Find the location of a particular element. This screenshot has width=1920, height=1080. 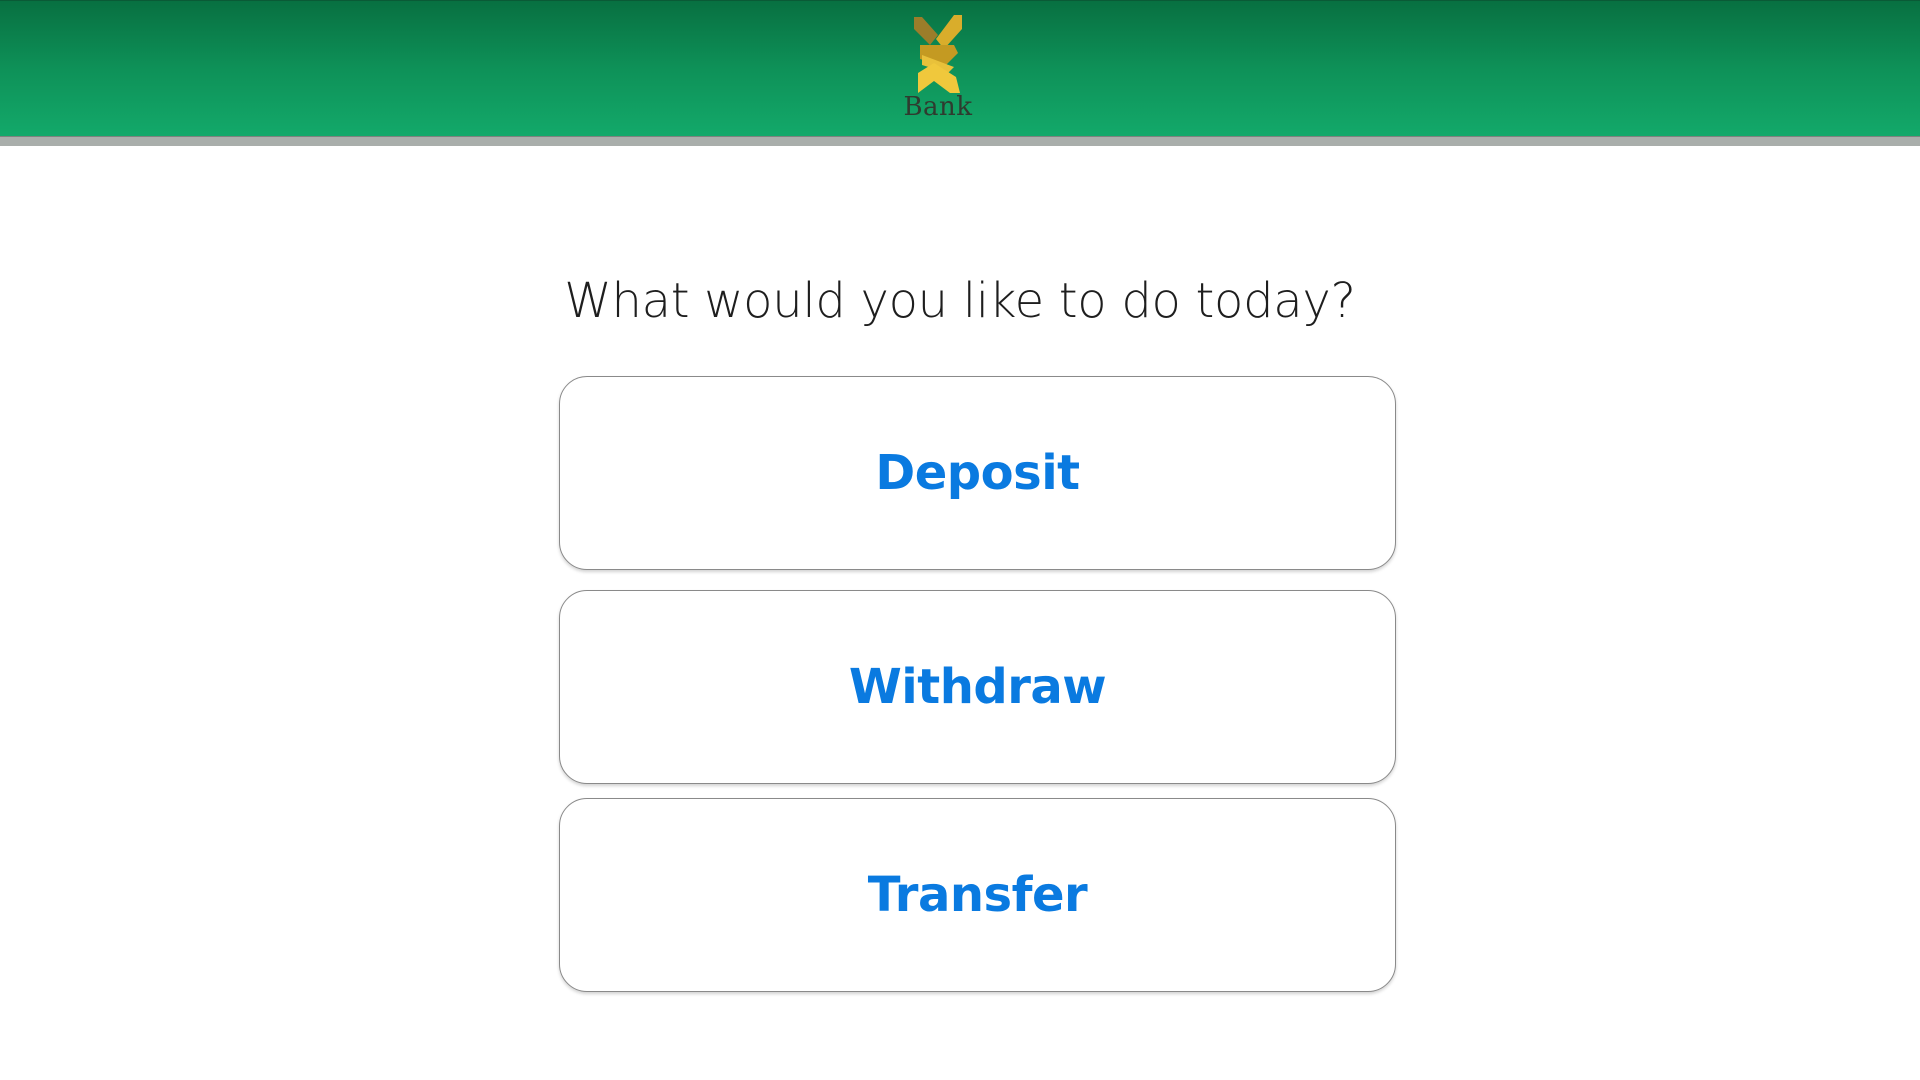

header-divider is located at coordinates (960, 141).